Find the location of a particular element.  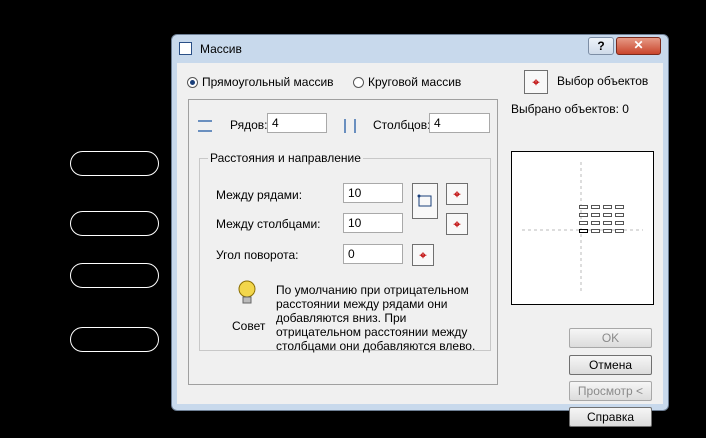

radio-polar: Круговой массив is located at coordinates (407, 82).